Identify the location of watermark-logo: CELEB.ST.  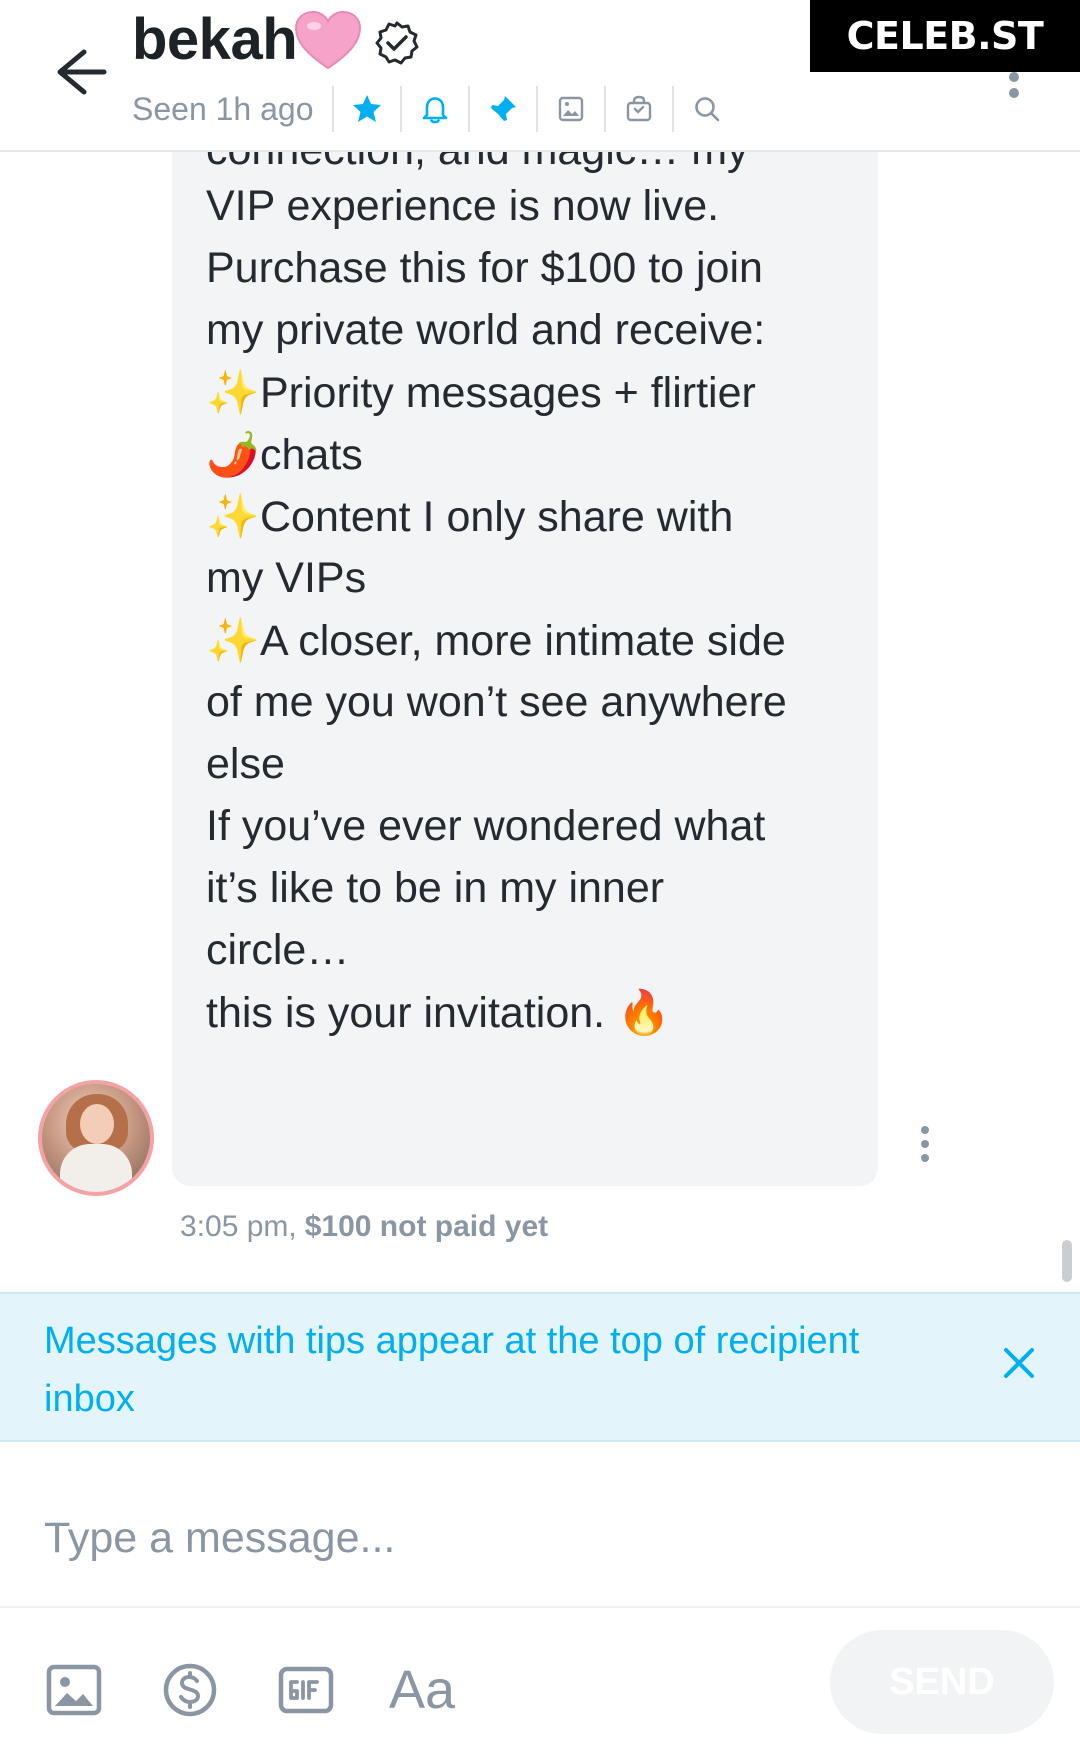
(945, 36).